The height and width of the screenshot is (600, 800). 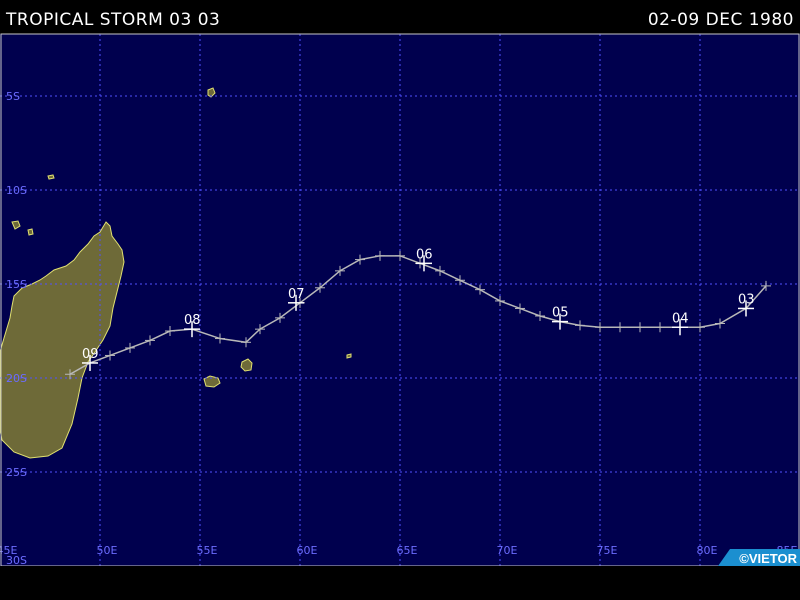 I want to click on latitude-label: 5S, so click(x=13, y=96).